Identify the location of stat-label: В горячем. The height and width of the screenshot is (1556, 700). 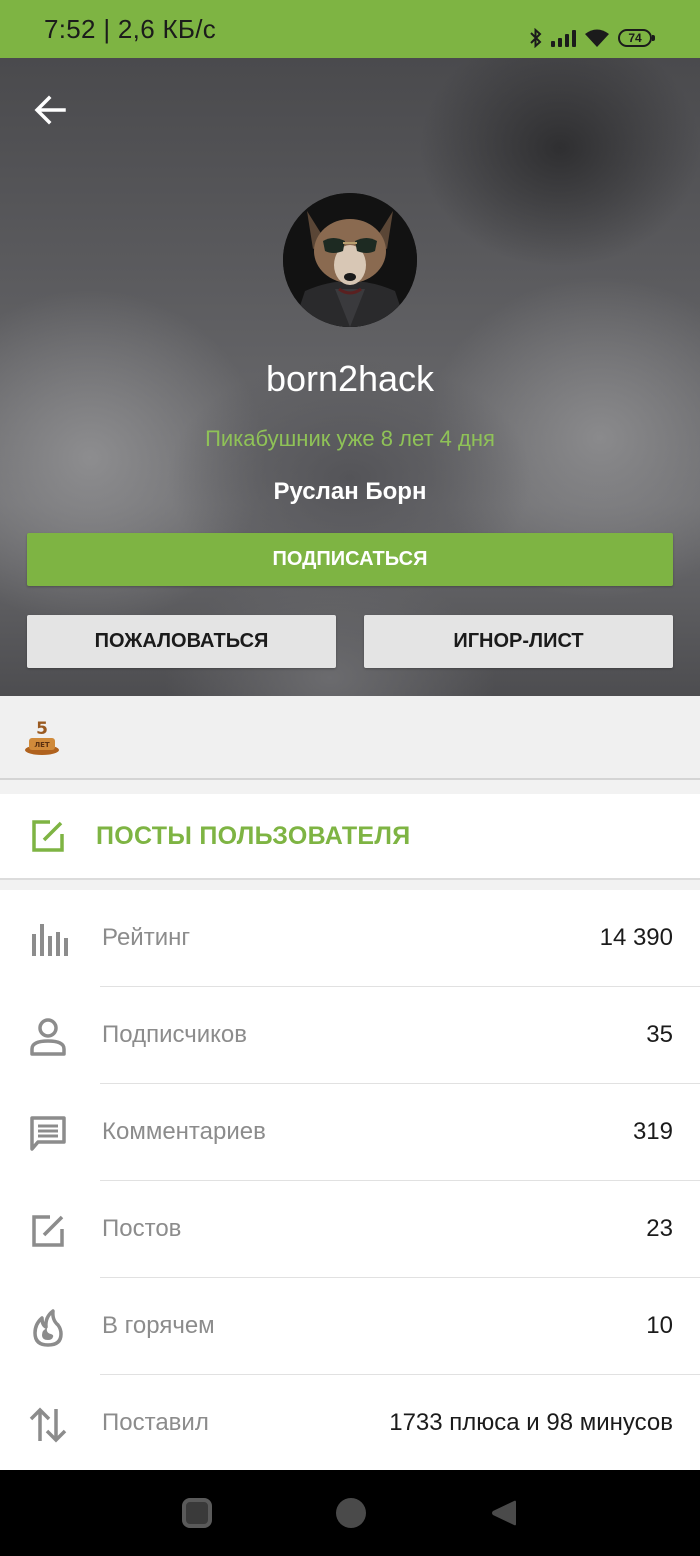
(158, 1325).